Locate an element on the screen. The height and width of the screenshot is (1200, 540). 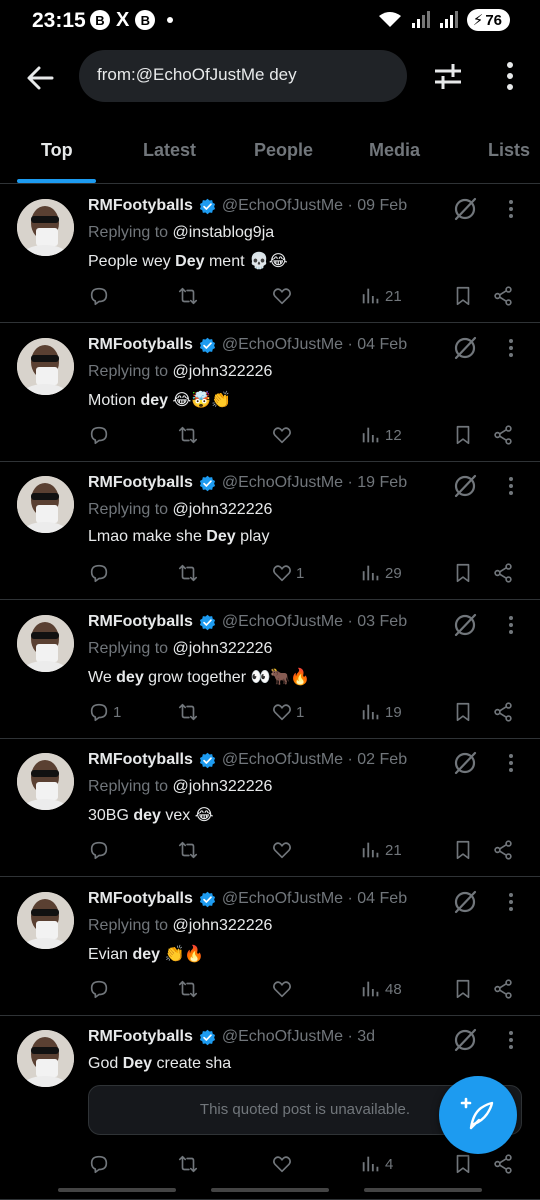
filter-settings-icon is located at coordinates (448, 76).